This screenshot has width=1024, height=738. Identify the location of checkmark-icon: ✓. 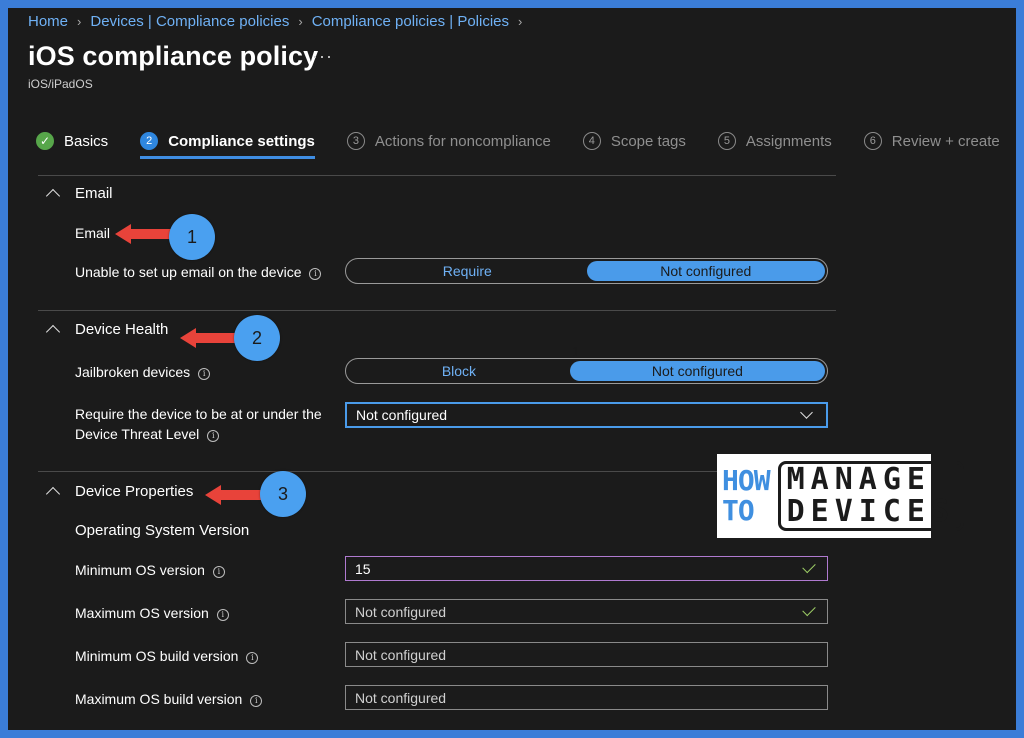
(45, 141).